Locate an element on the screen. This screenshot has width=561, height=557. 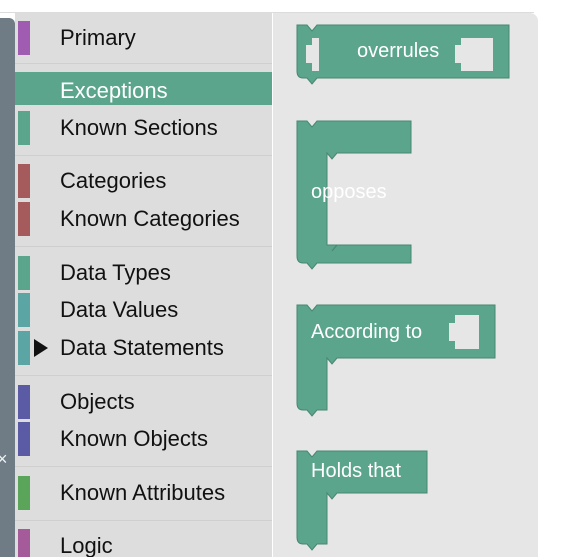
toolbox-category-exceptions: Exceptions is located at coordinates (143, 88).